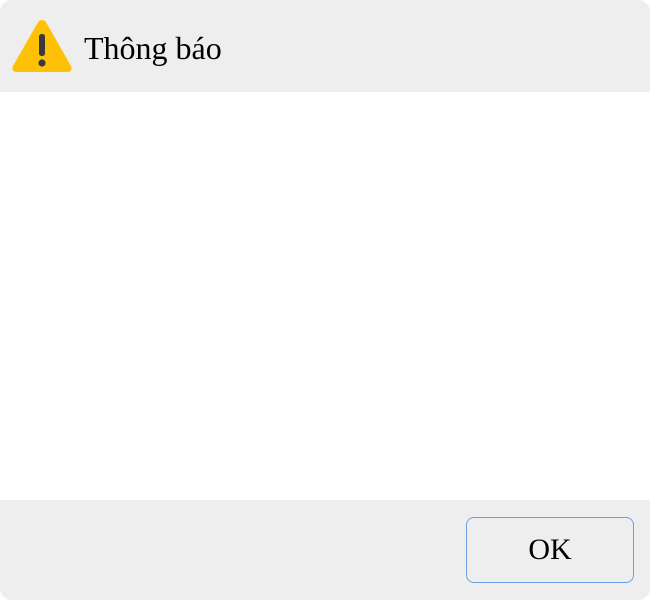 The width and height of the screenshot is (650, 600). What do you see at coordinates (550, 550) in the screenshot?
I see `ok-button: OK` at bounding box center [550, 550].